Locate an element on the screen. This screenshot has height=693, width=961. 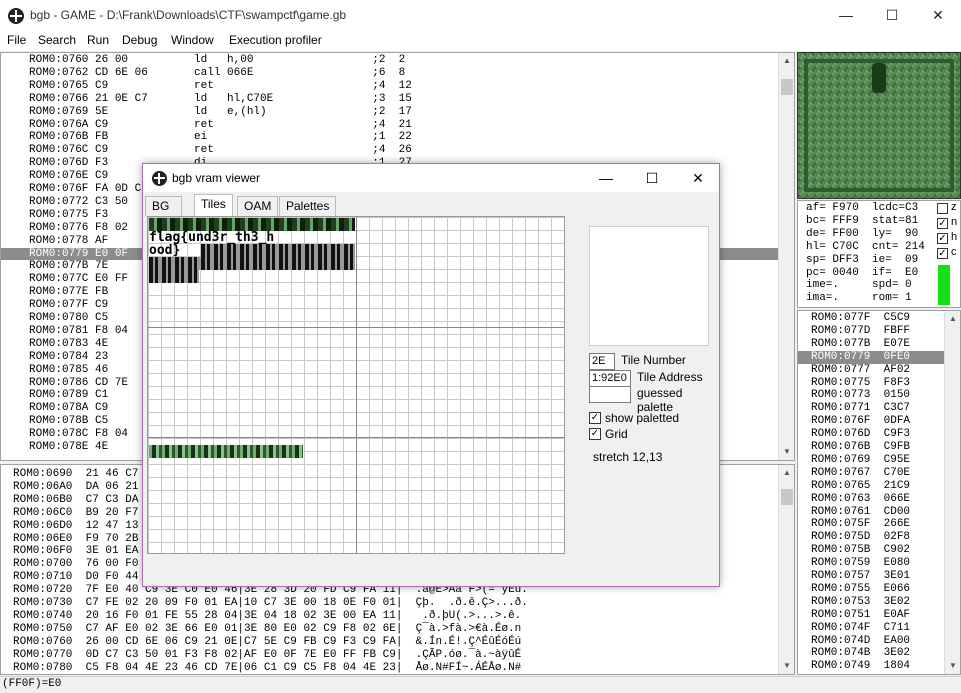
close-button: ✕ is located at coordinates (938, 15).